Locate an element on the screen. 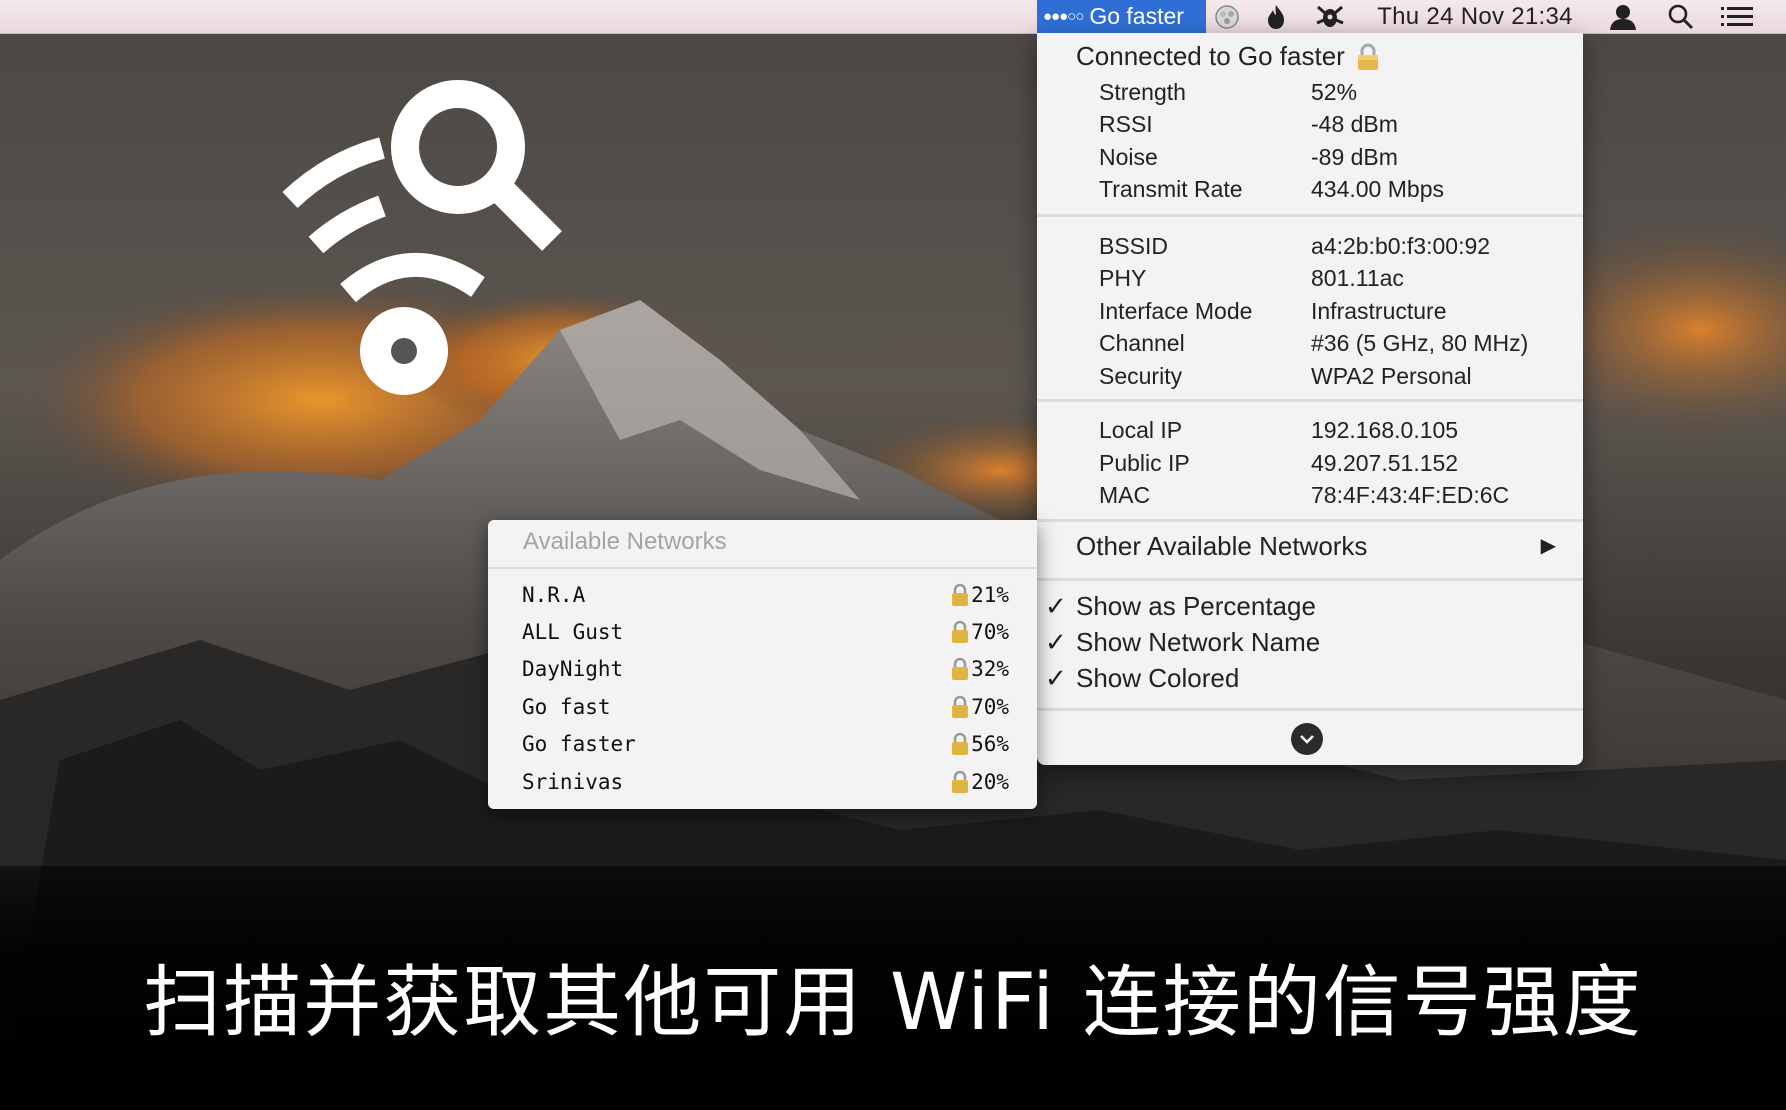  info-key: MAC is located at coordinates (1125, 495).